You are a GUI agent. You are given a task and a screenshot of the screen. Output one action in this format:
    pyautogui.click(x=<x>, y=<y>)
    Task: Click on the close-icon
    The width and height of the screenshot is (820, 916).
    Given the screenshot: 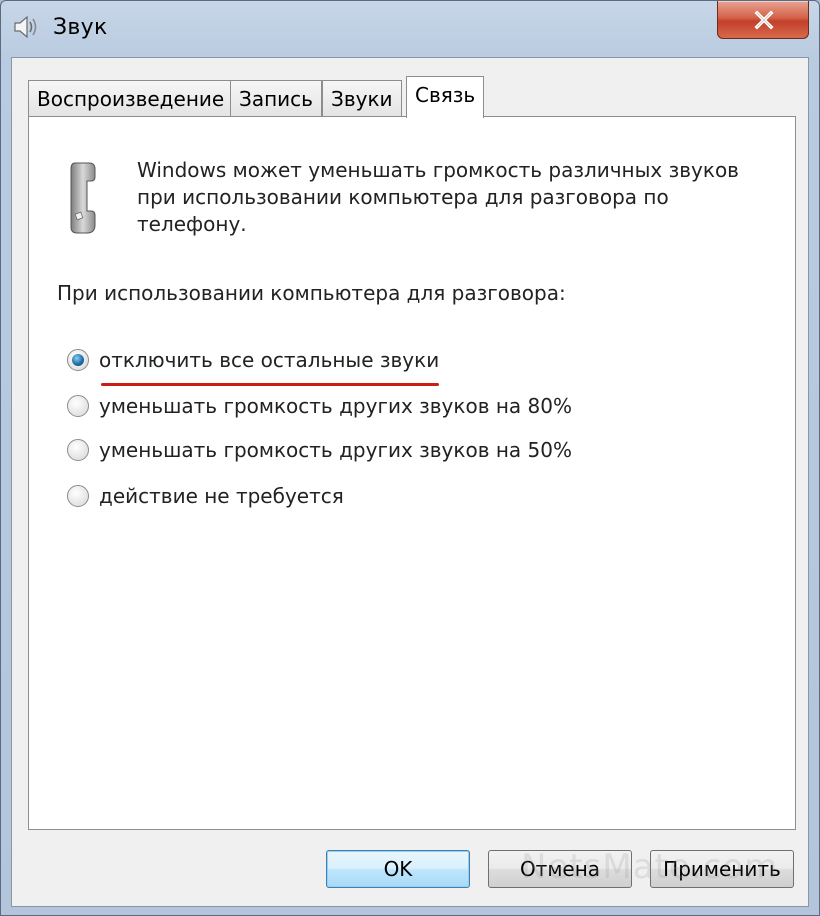 What is the action you would take?
    pyautogui.click(x=764, y=20)
    